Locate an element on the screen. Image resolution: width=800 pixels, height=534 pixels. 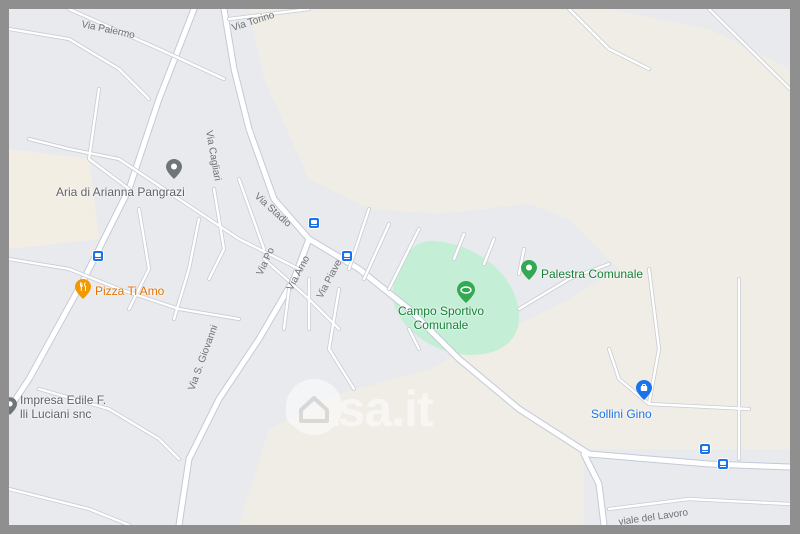
casa-logo-icon is located at coordinates (314, 407).